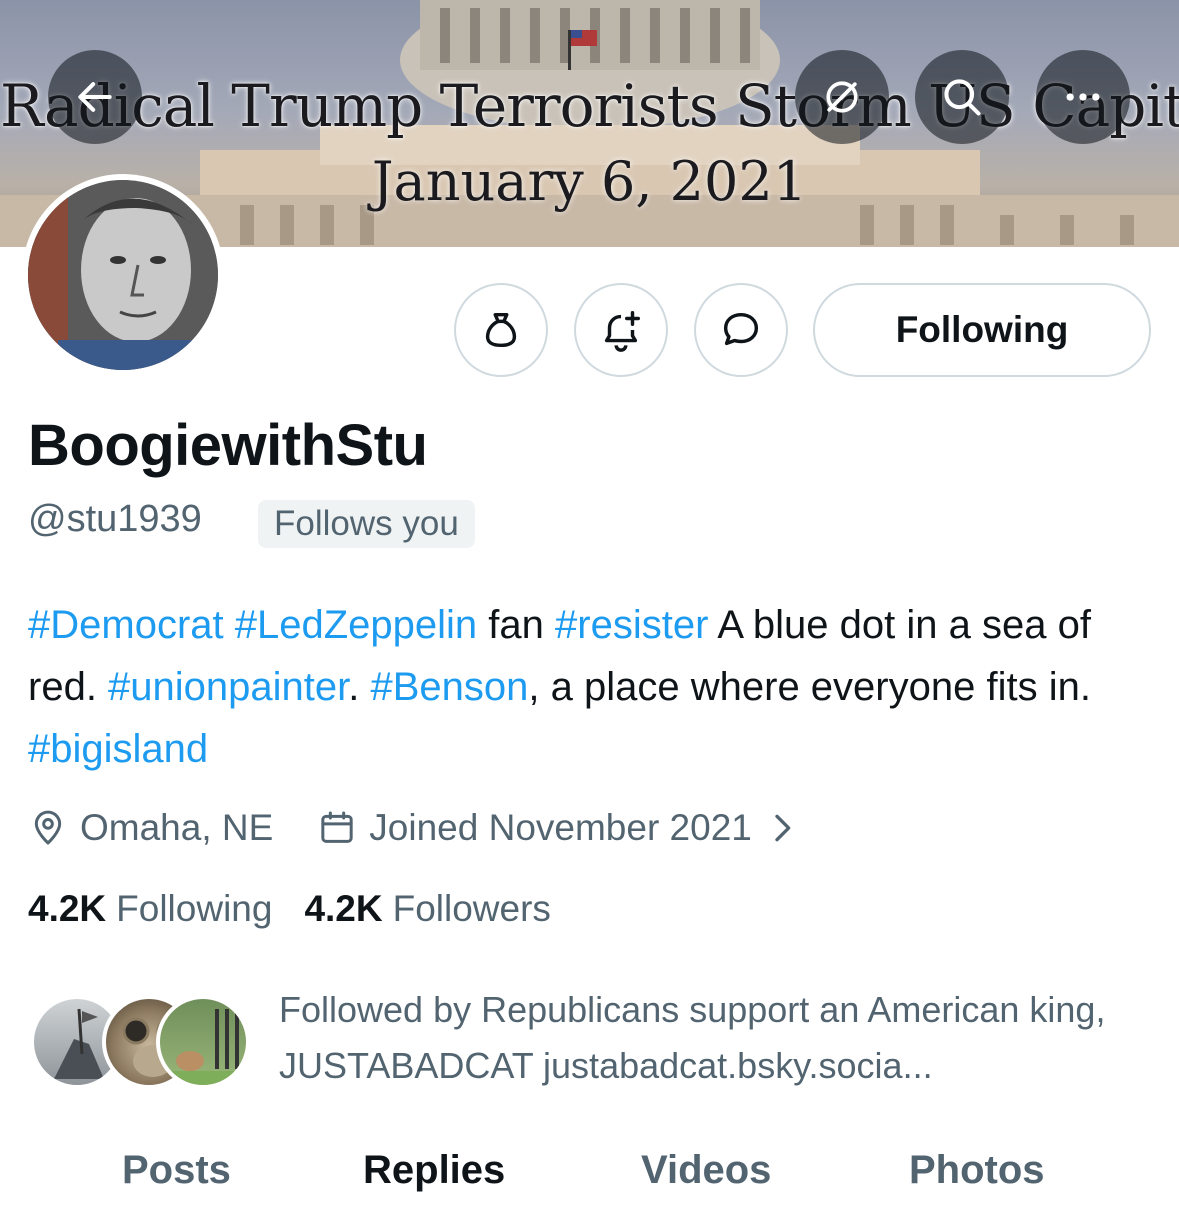  What do you see at coordinates (126, 625) in the screenshot?
I see `hashtag-democrat: #Democrat` at bounding box center [126, 625].